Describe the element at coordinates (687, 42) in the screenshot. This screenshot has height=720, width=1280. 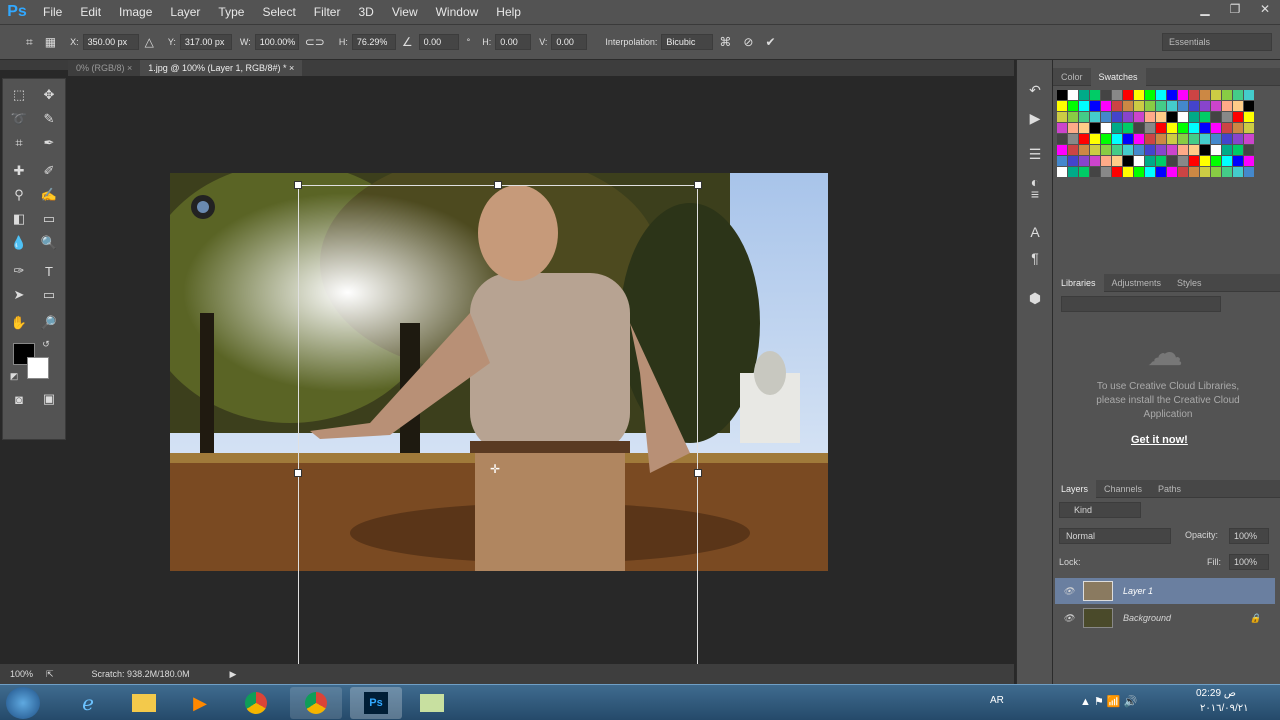
I see `interpolation-select: Bicubic` at that location.